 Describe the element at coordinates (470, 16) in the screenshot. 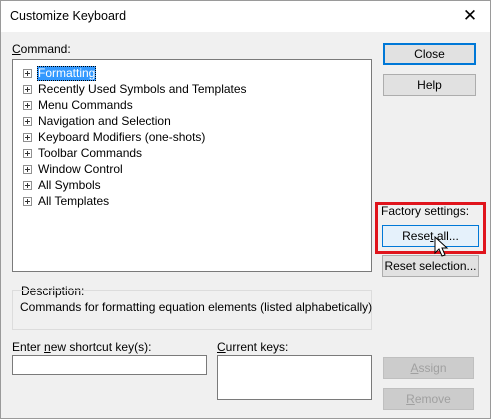

I see `close-icon: ✕` at that location.